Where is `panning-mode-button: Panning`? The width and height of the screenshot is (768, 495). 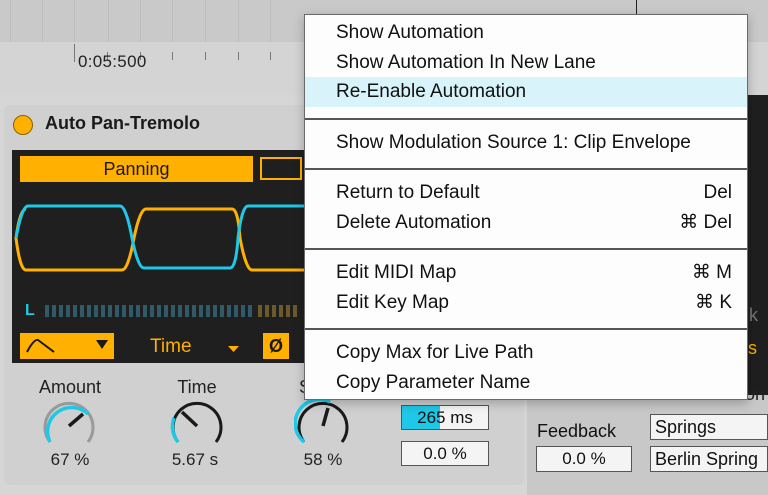
panning-mode-button: Panning is located at coordinates (136, 169).